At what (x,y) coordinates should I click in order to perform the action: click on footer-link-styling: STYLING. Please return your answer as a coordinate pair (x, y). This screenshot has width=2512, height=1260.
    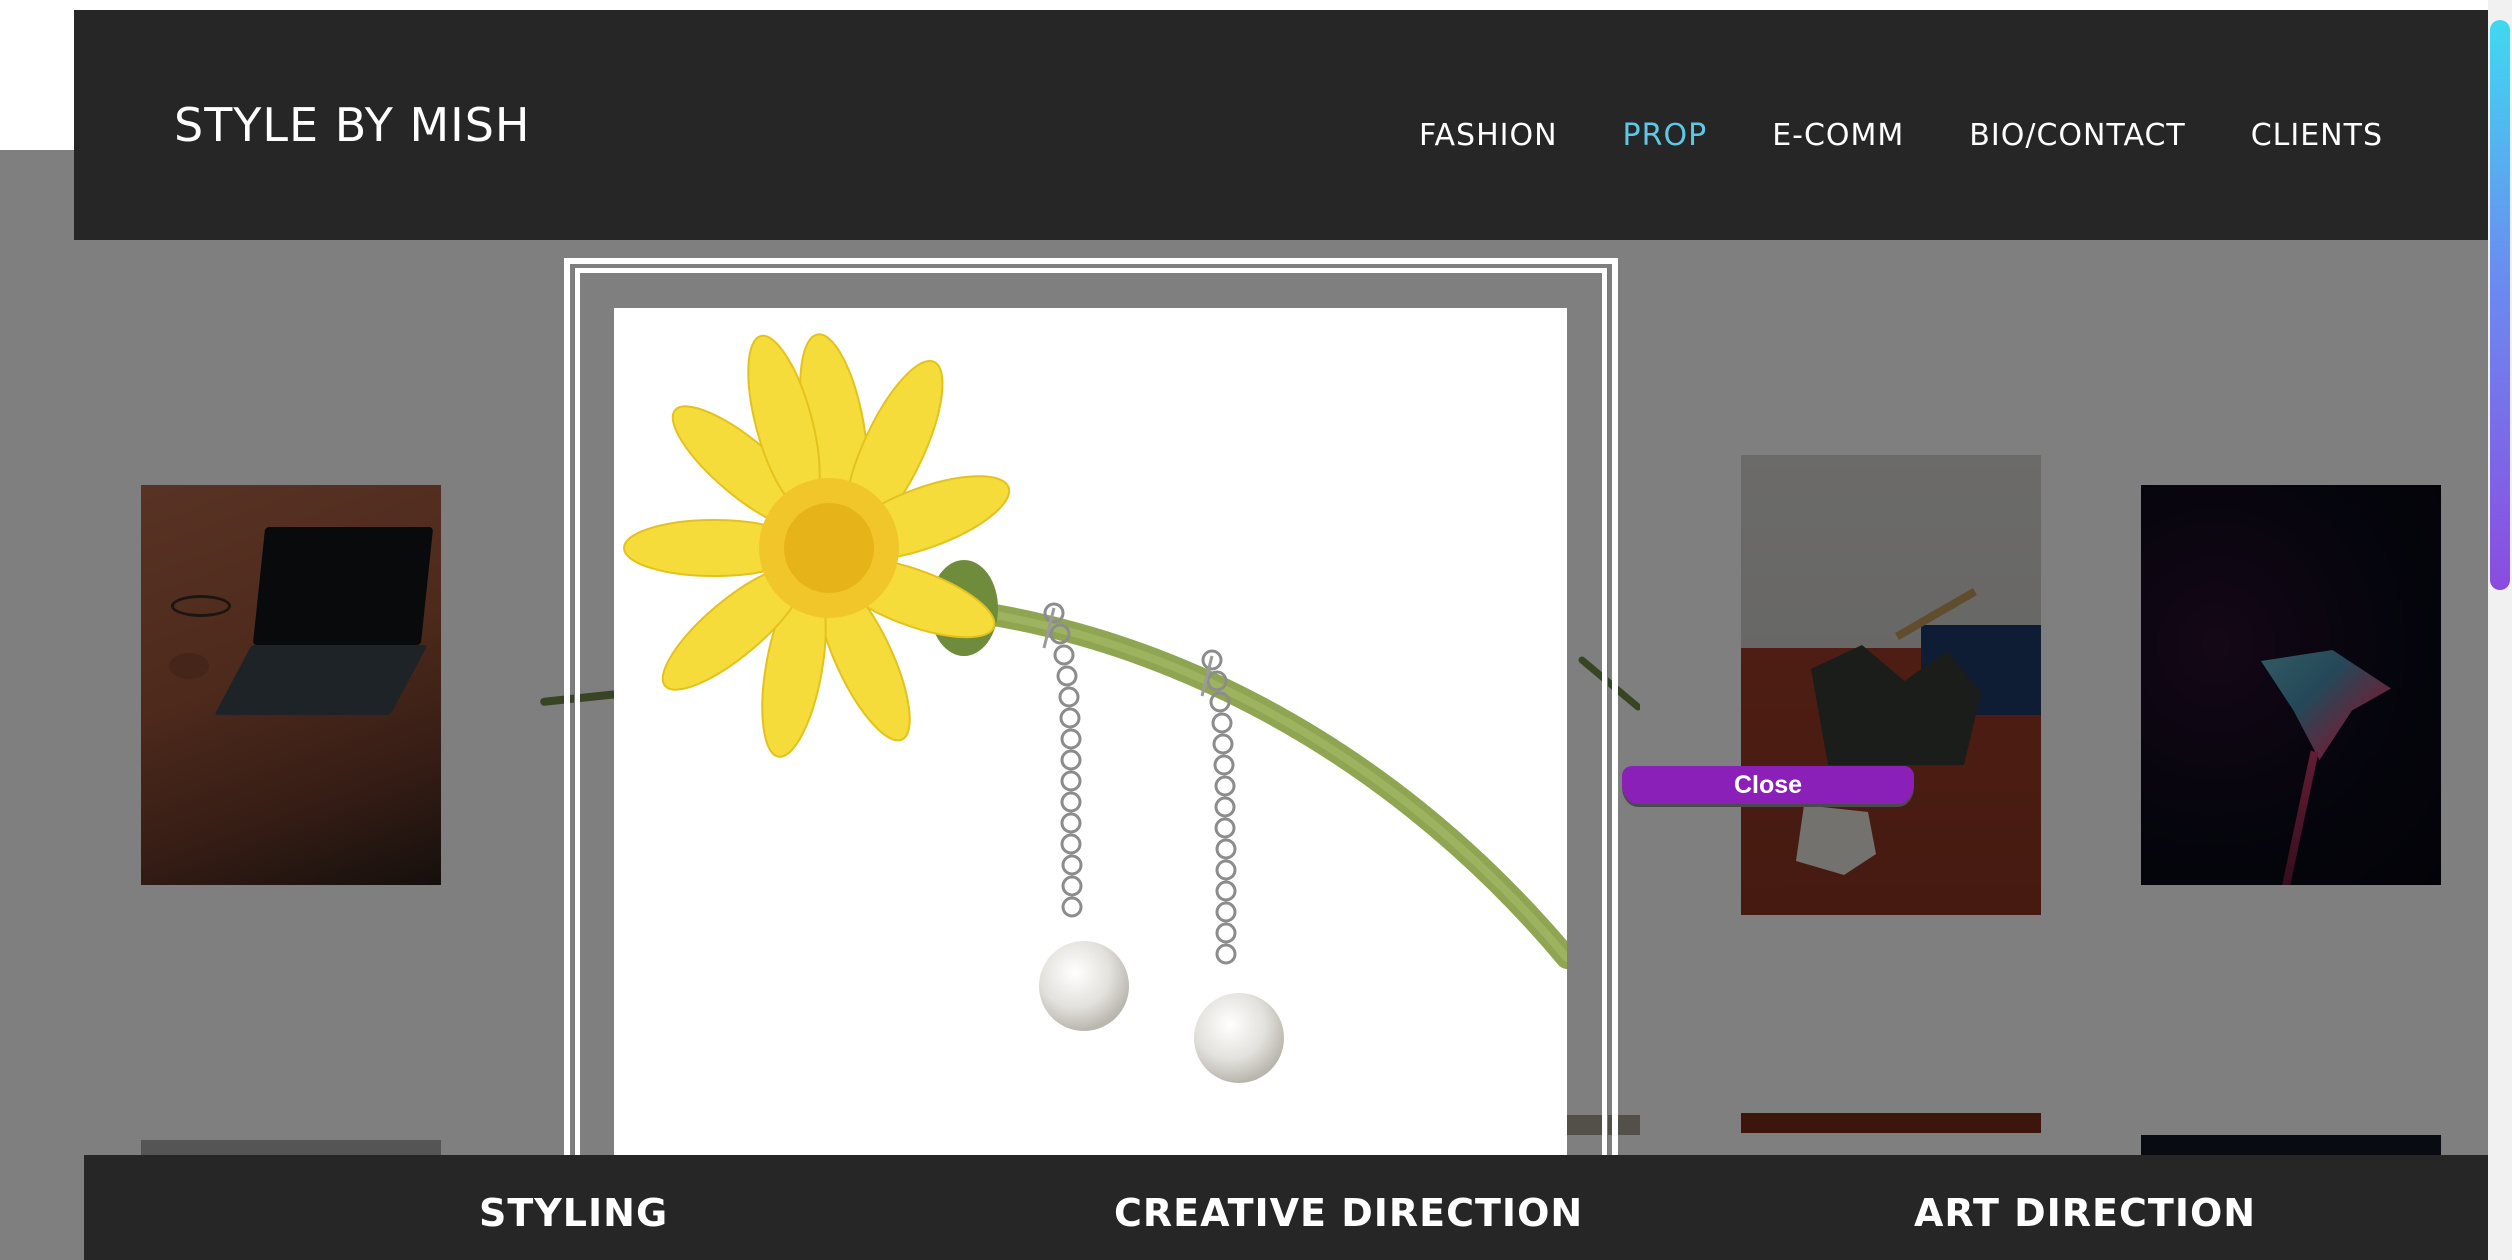
    Looking at the image, I should click on (573, 1213).